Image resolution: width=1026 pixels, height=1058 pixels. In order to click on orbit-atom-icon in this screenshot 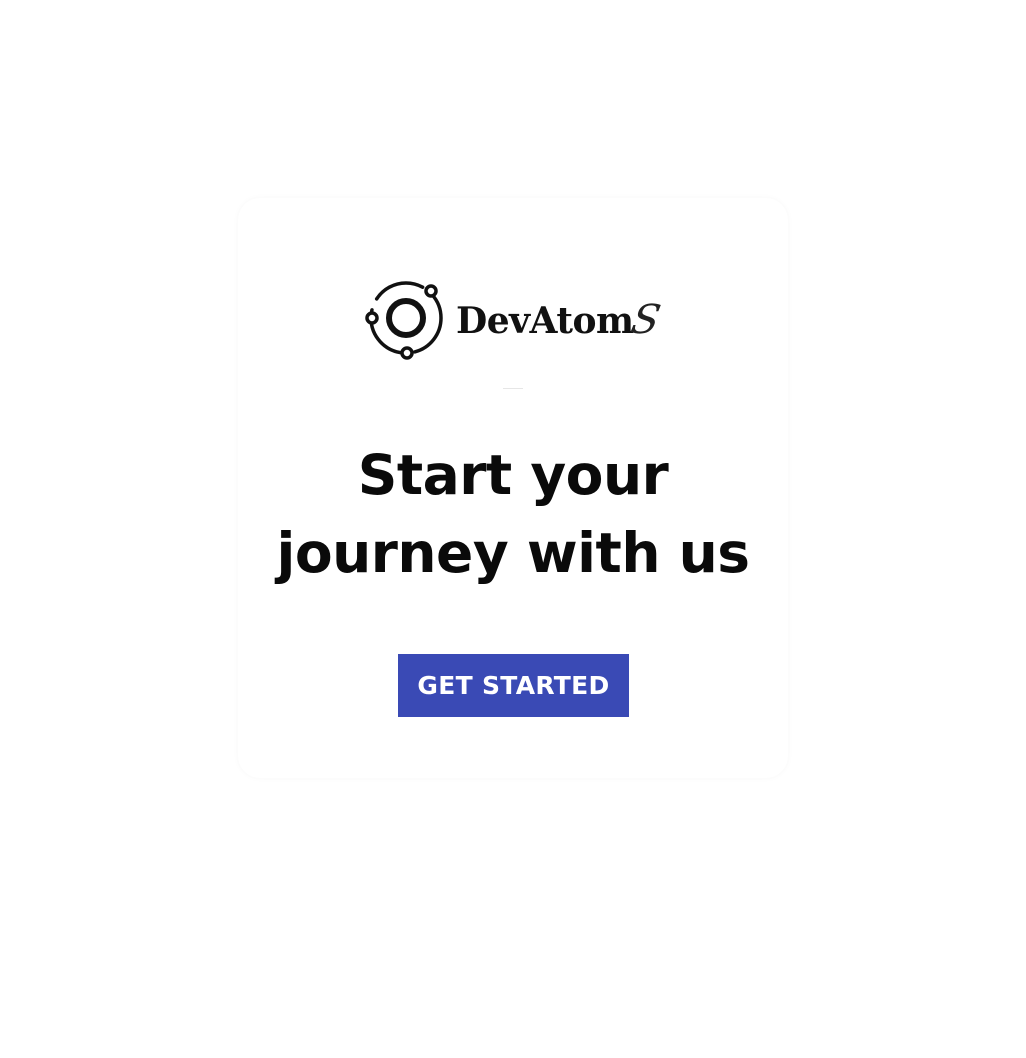, I will do `click(404, 320)`.